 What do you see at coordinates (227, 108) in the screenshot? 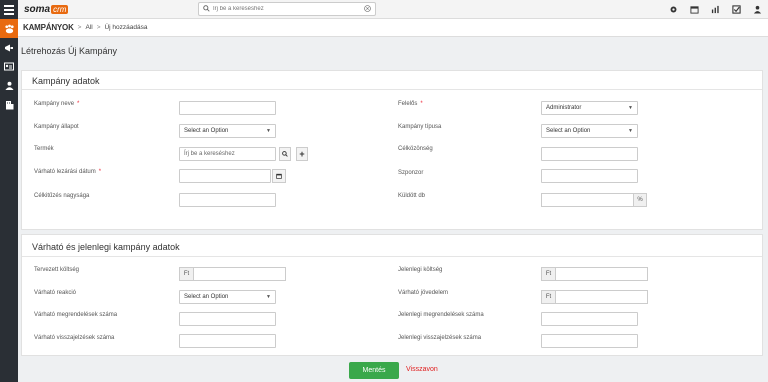
I see `campaign-name-input` at bounding box center [227, 108].